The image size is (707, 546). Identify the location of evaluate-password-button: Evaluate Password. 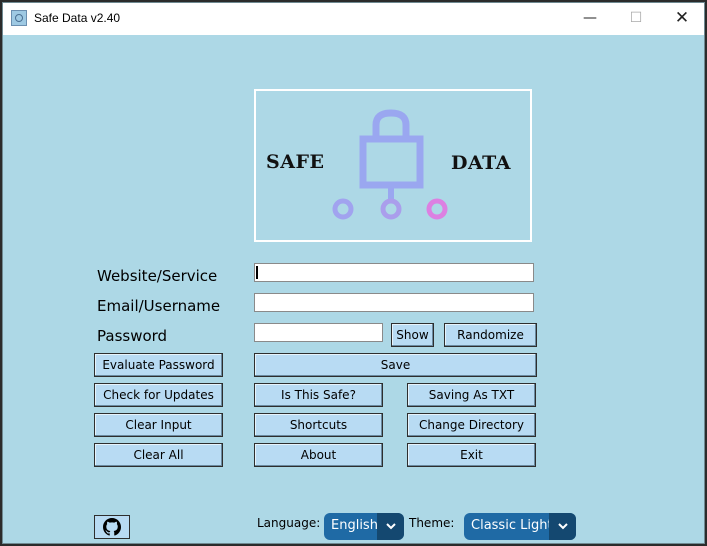
(158, 365).